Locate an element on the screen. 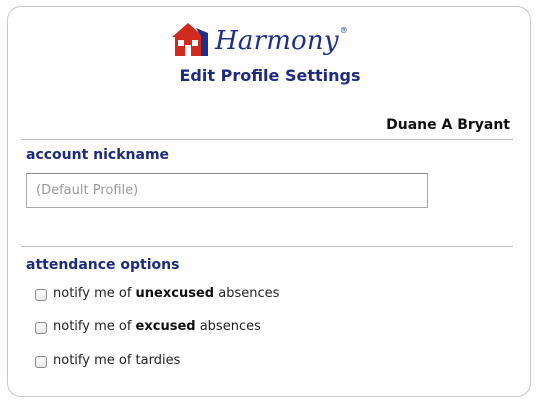  tardies-checkbox is located at coordinates (41, 362).